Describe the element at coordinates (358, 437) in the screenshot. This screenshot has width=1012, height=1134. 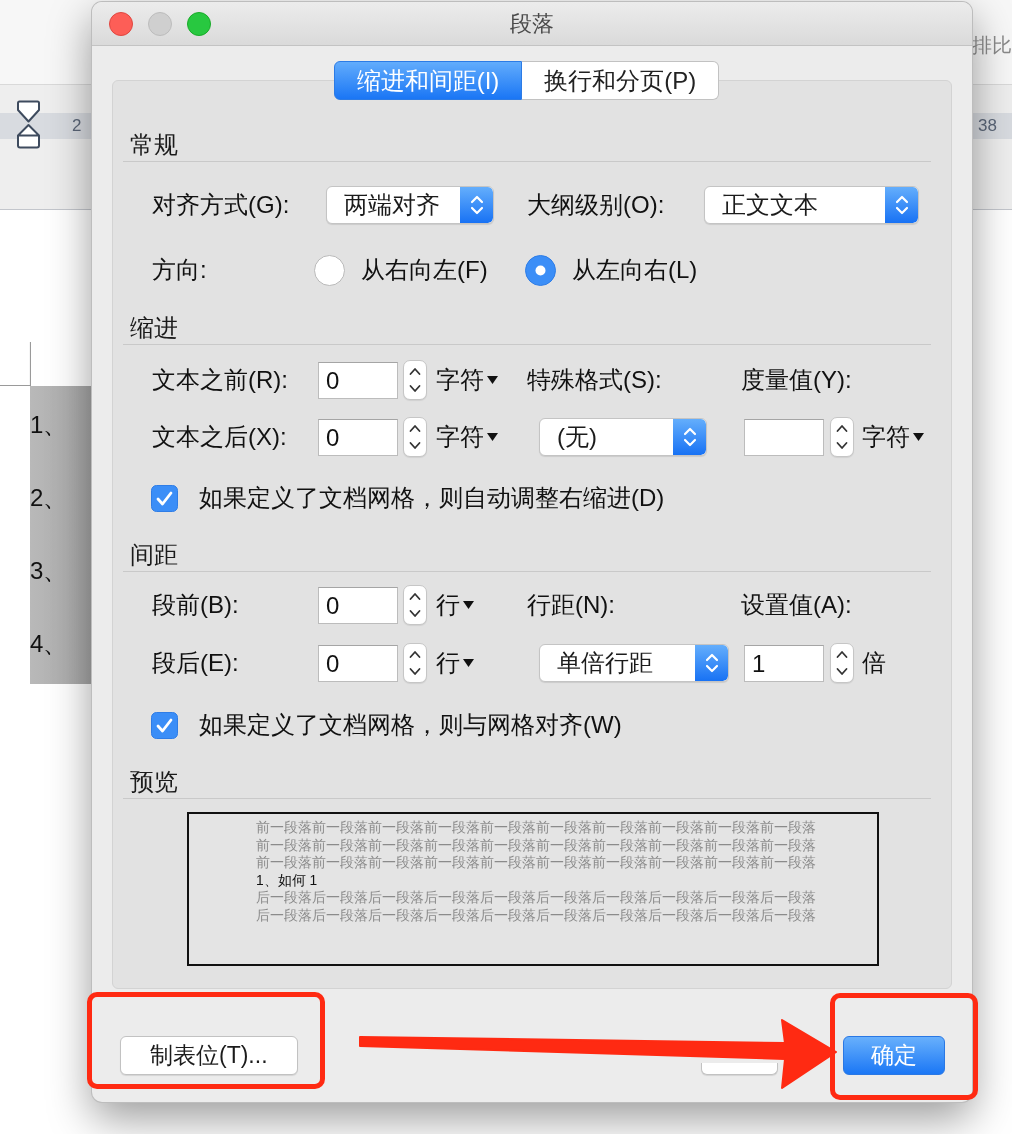
I see `indent-after-field: 0` at that location.